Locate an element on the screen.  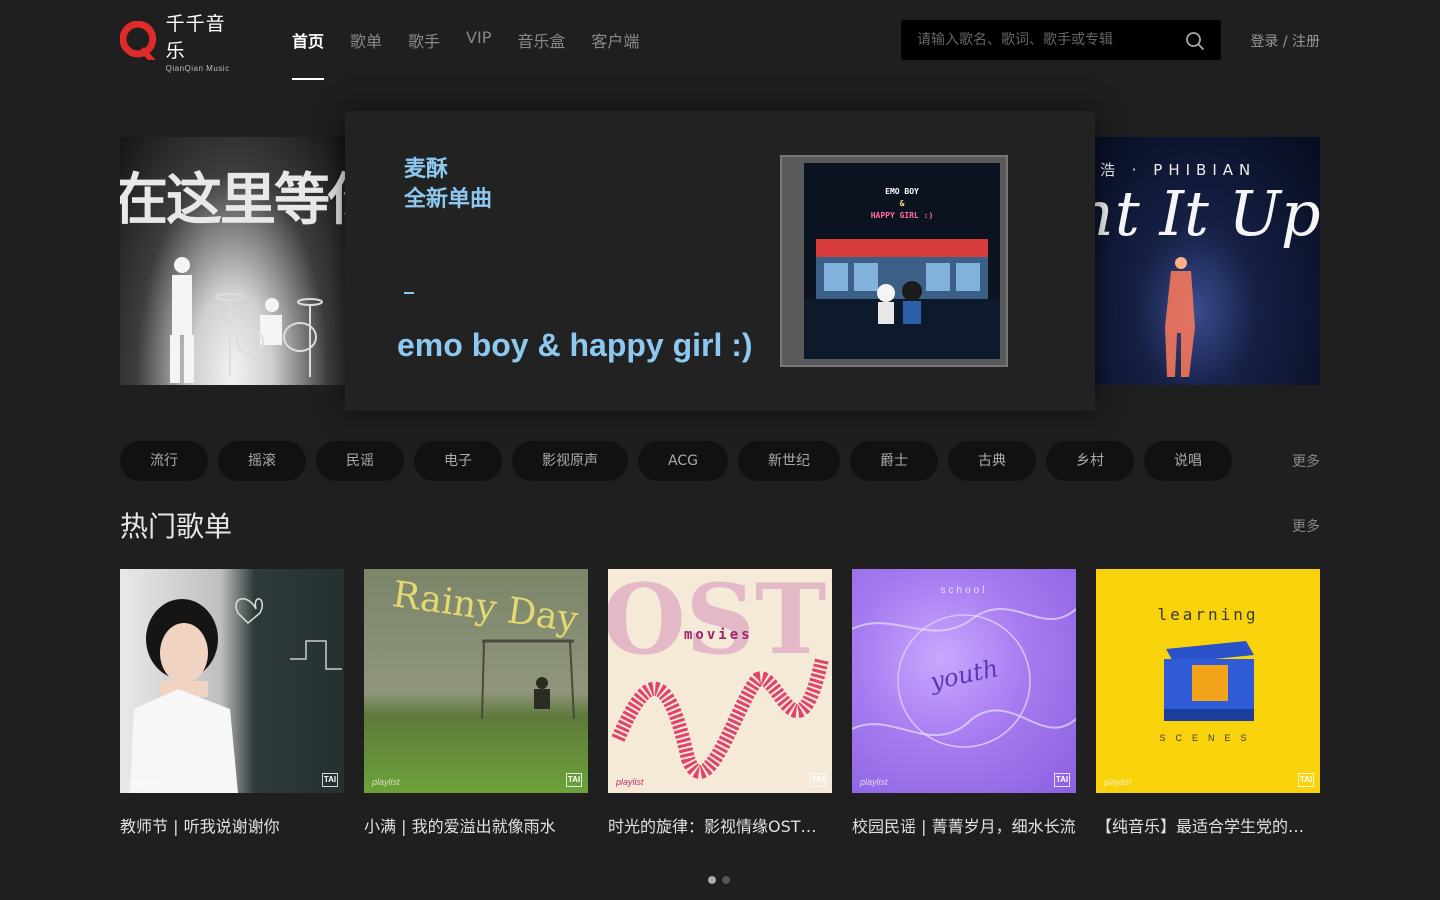
genre-tag: ACG is located at coordinates (683, 461).